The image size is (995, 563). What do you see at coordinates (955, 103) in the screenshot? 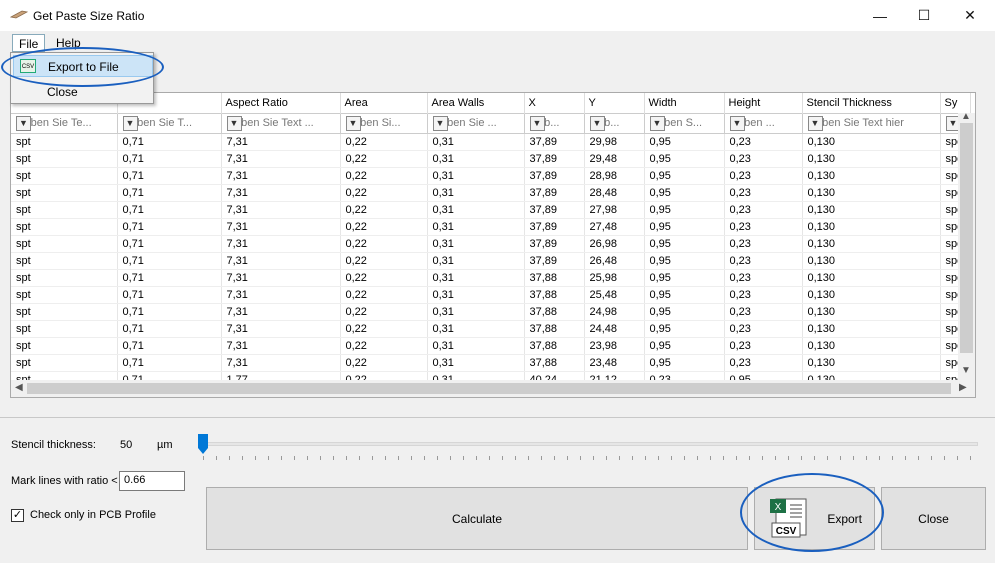
I see `column-header: Sy` at bounding box center [955, 103].